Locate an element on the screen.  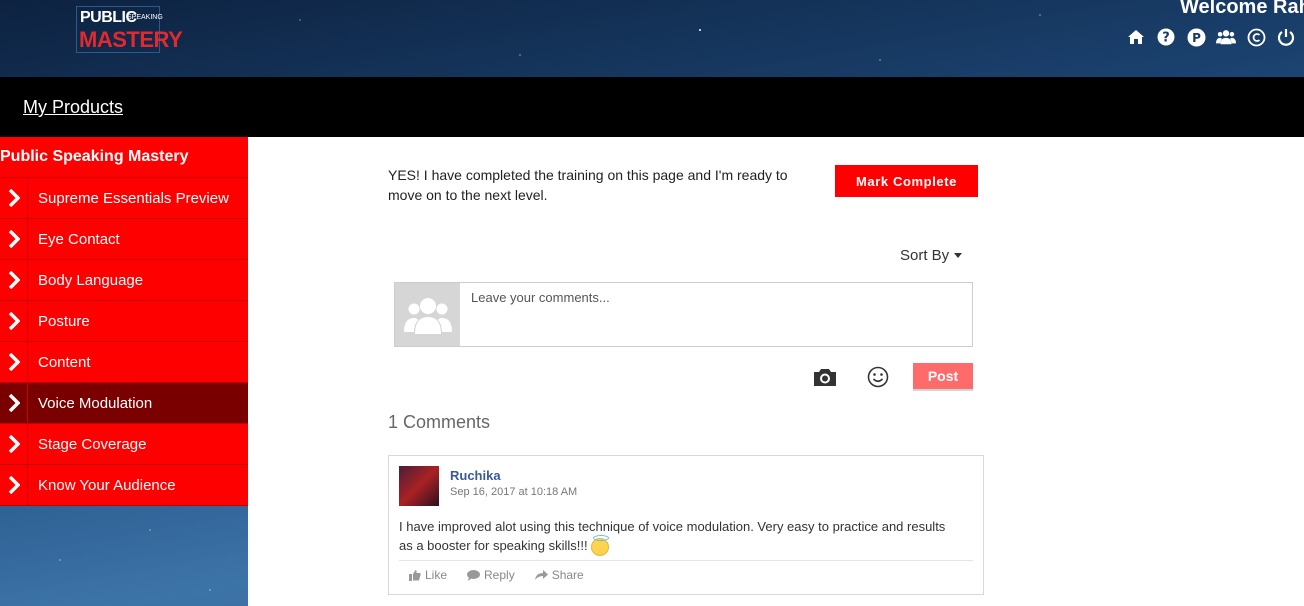
mark-complete-button: Mark Complete is located at coordinates (906, 181).